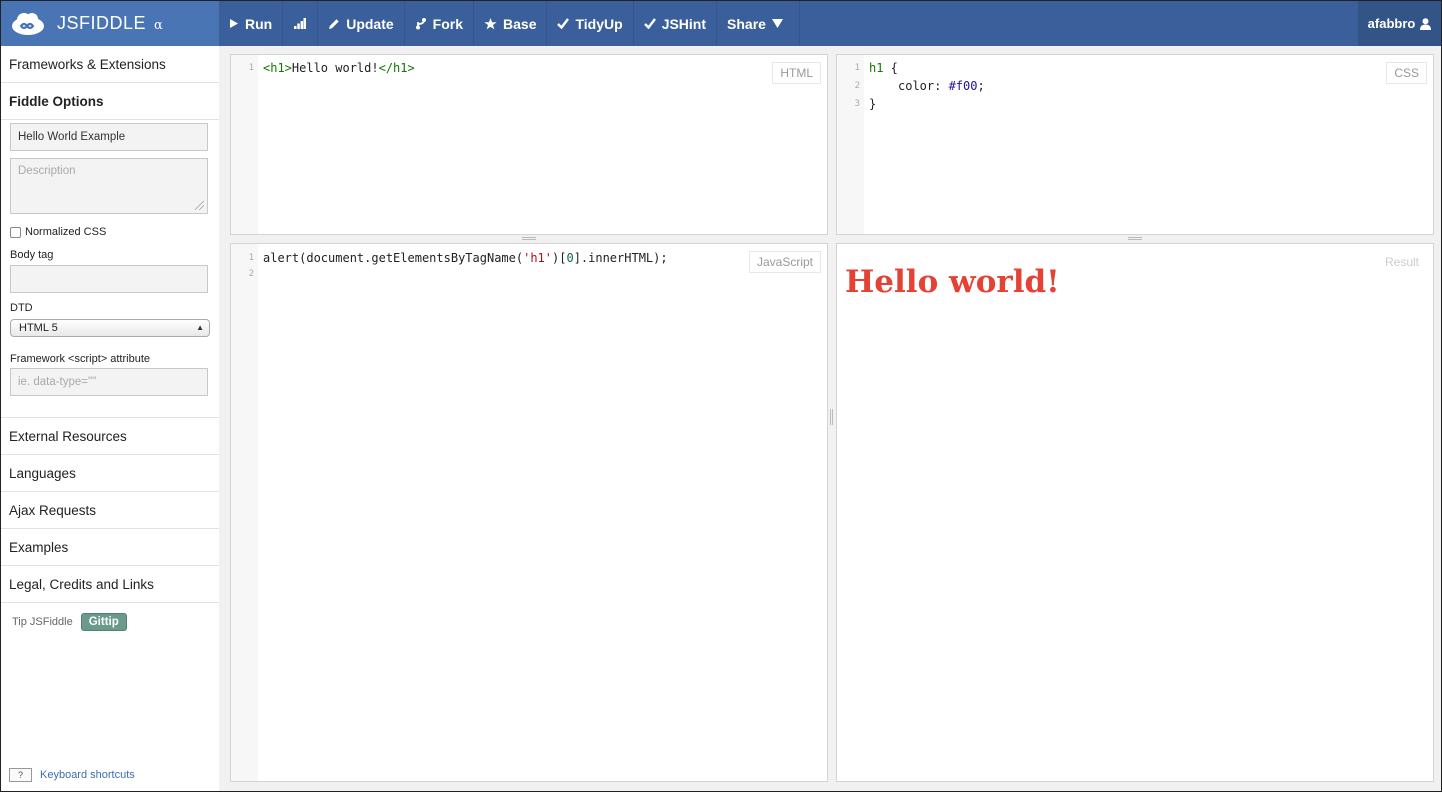 The image size is (1442, 792). What do you see at coordinates (529, 144) in the screenshot?
I see `html-editor-panel: 1 <h1>Hello world!</h1> HTML` at bounding box center [529, 144].